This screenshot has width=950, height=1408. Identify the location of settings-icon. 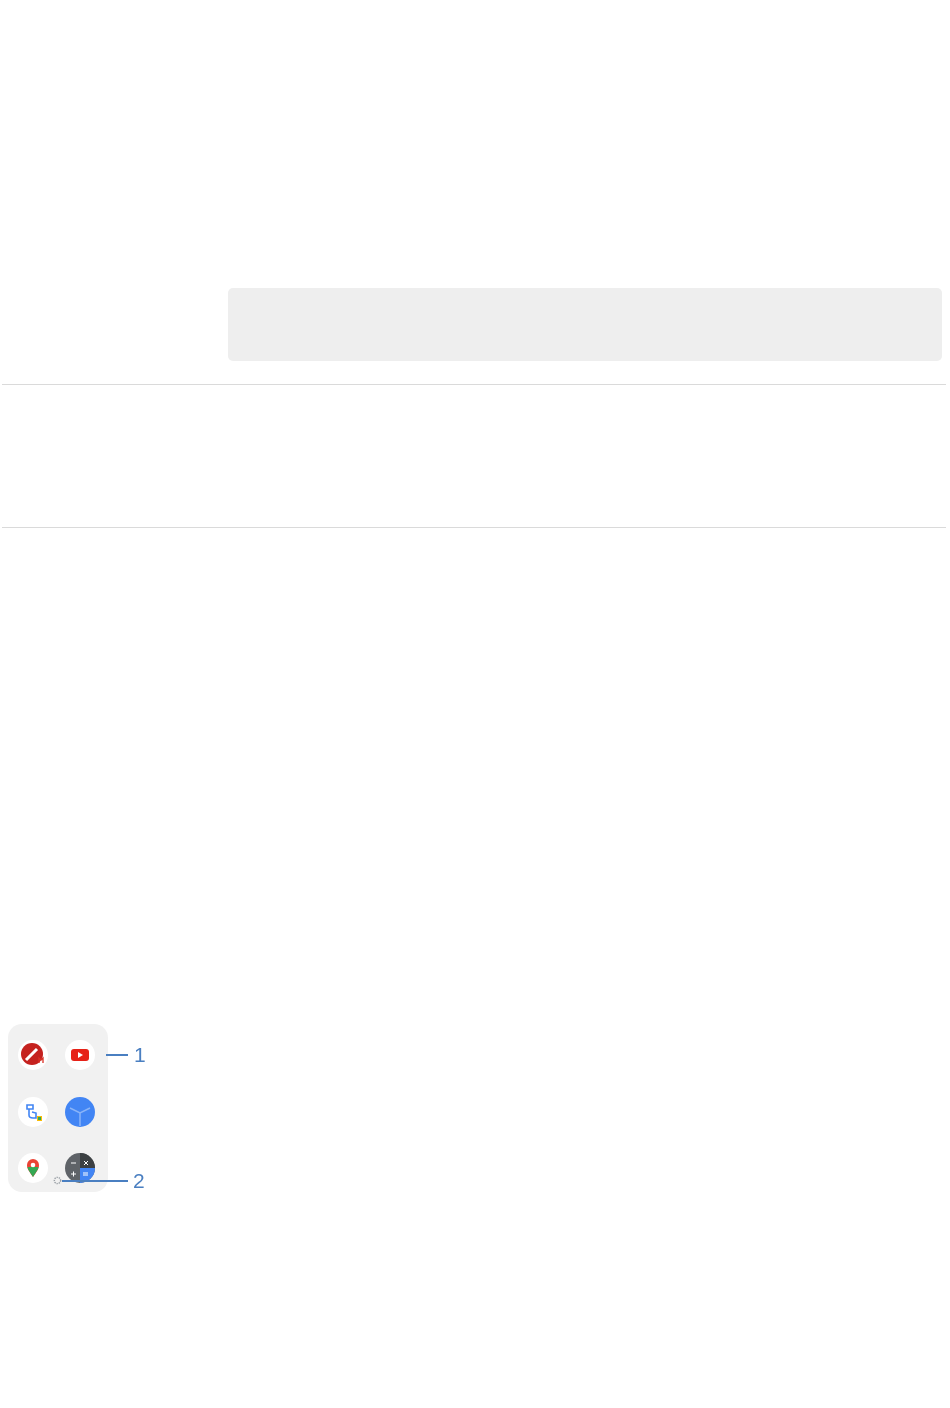
(57, 1180).